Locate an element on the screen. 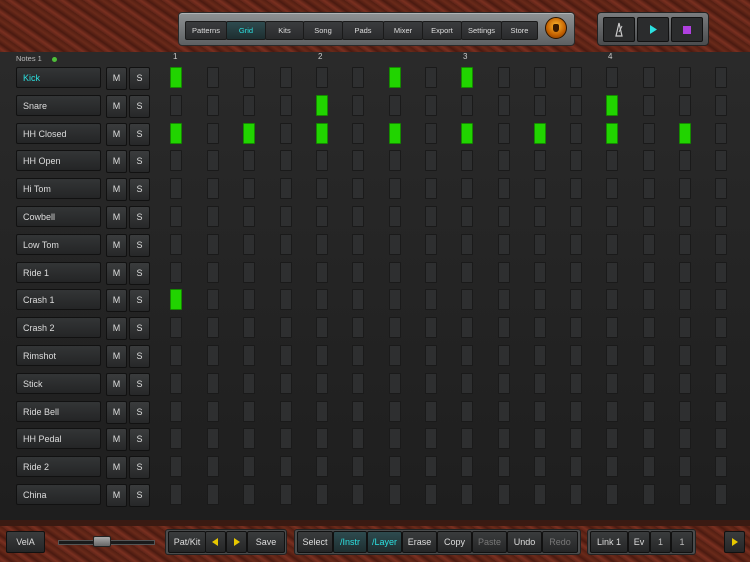 The height and width of the screenshot is (562, 750). mute-button-low-tom: M is located at coordinates (116, 245).